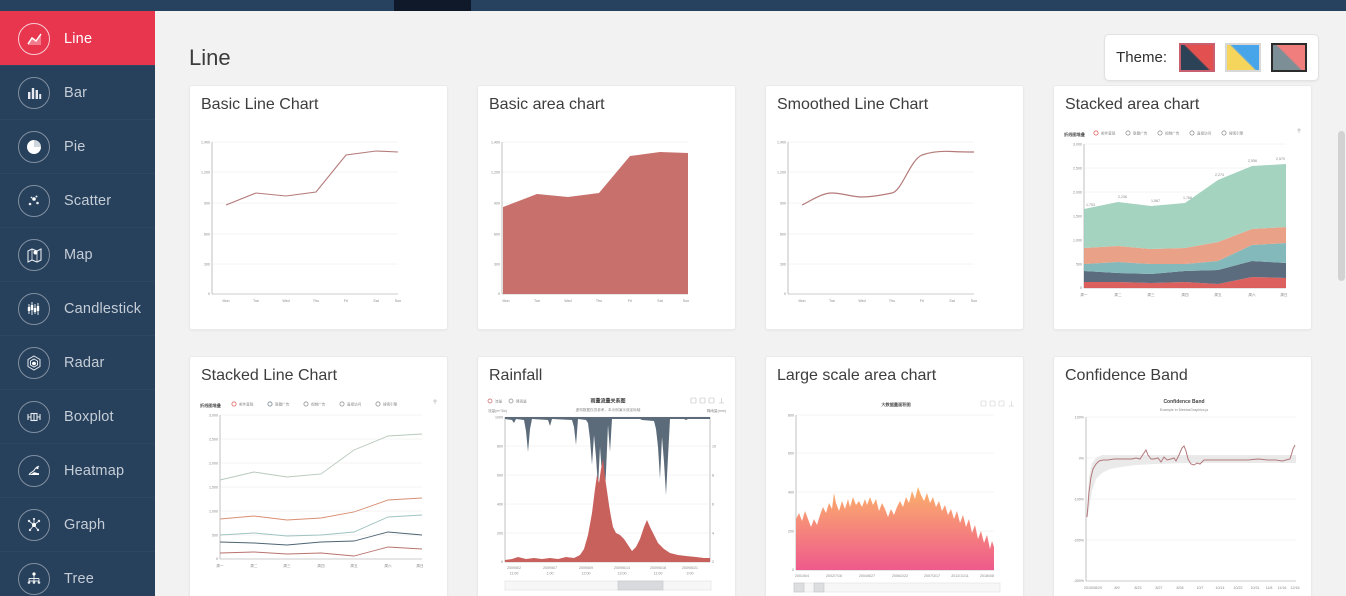 This screenshot has width=1346, height=596. What do you see at coordinates (205, 173) in the screenshot?
I see `svg-text: 1,200` at bounding box center [205, 173].